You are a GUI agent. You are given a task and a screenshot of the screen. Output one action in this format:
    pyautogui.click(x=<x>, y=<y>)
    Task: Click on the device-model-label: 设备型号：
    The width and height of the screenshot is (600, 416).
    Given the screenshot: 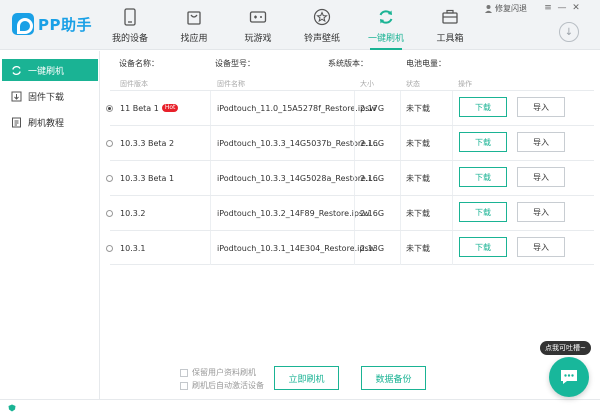 What is the action you would take?
    pyautogui.click(x=235, y=63)
    